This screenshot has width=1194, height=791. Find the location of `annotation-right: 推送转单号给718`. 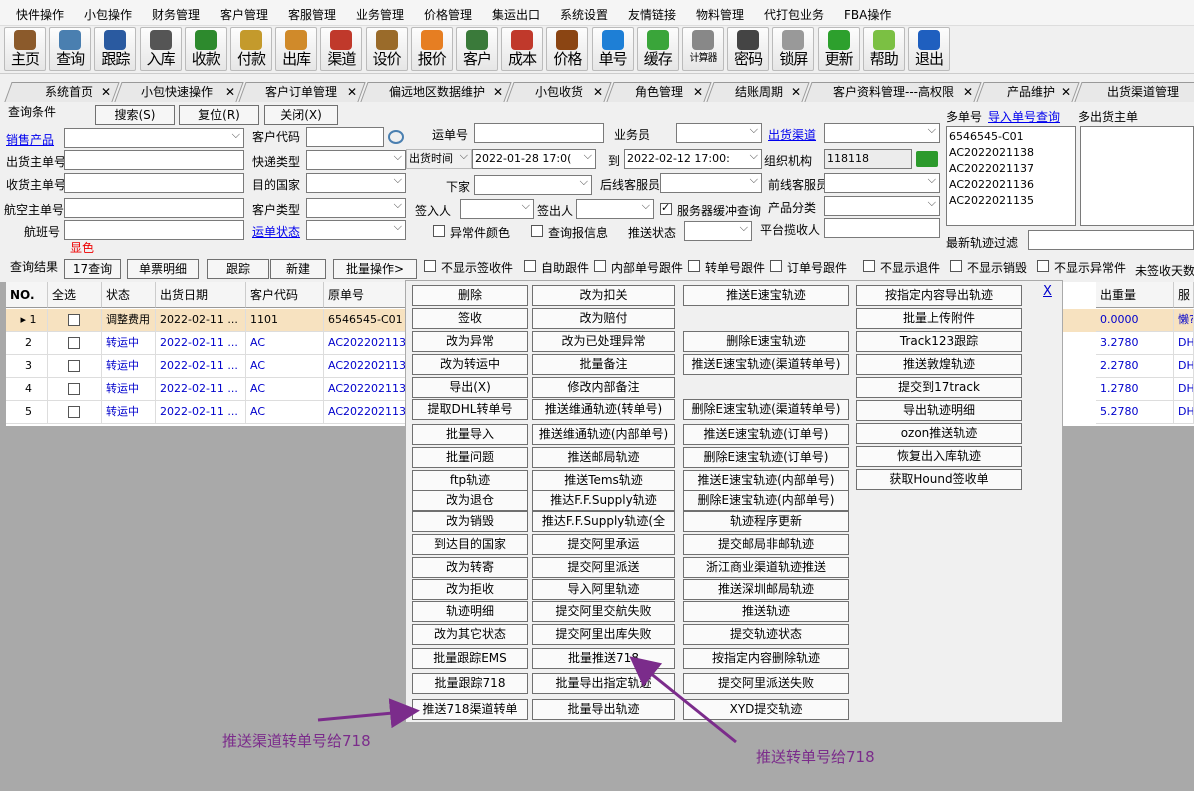

annotation-right: 推送转单号给718 is located at coordinates (815, 757).